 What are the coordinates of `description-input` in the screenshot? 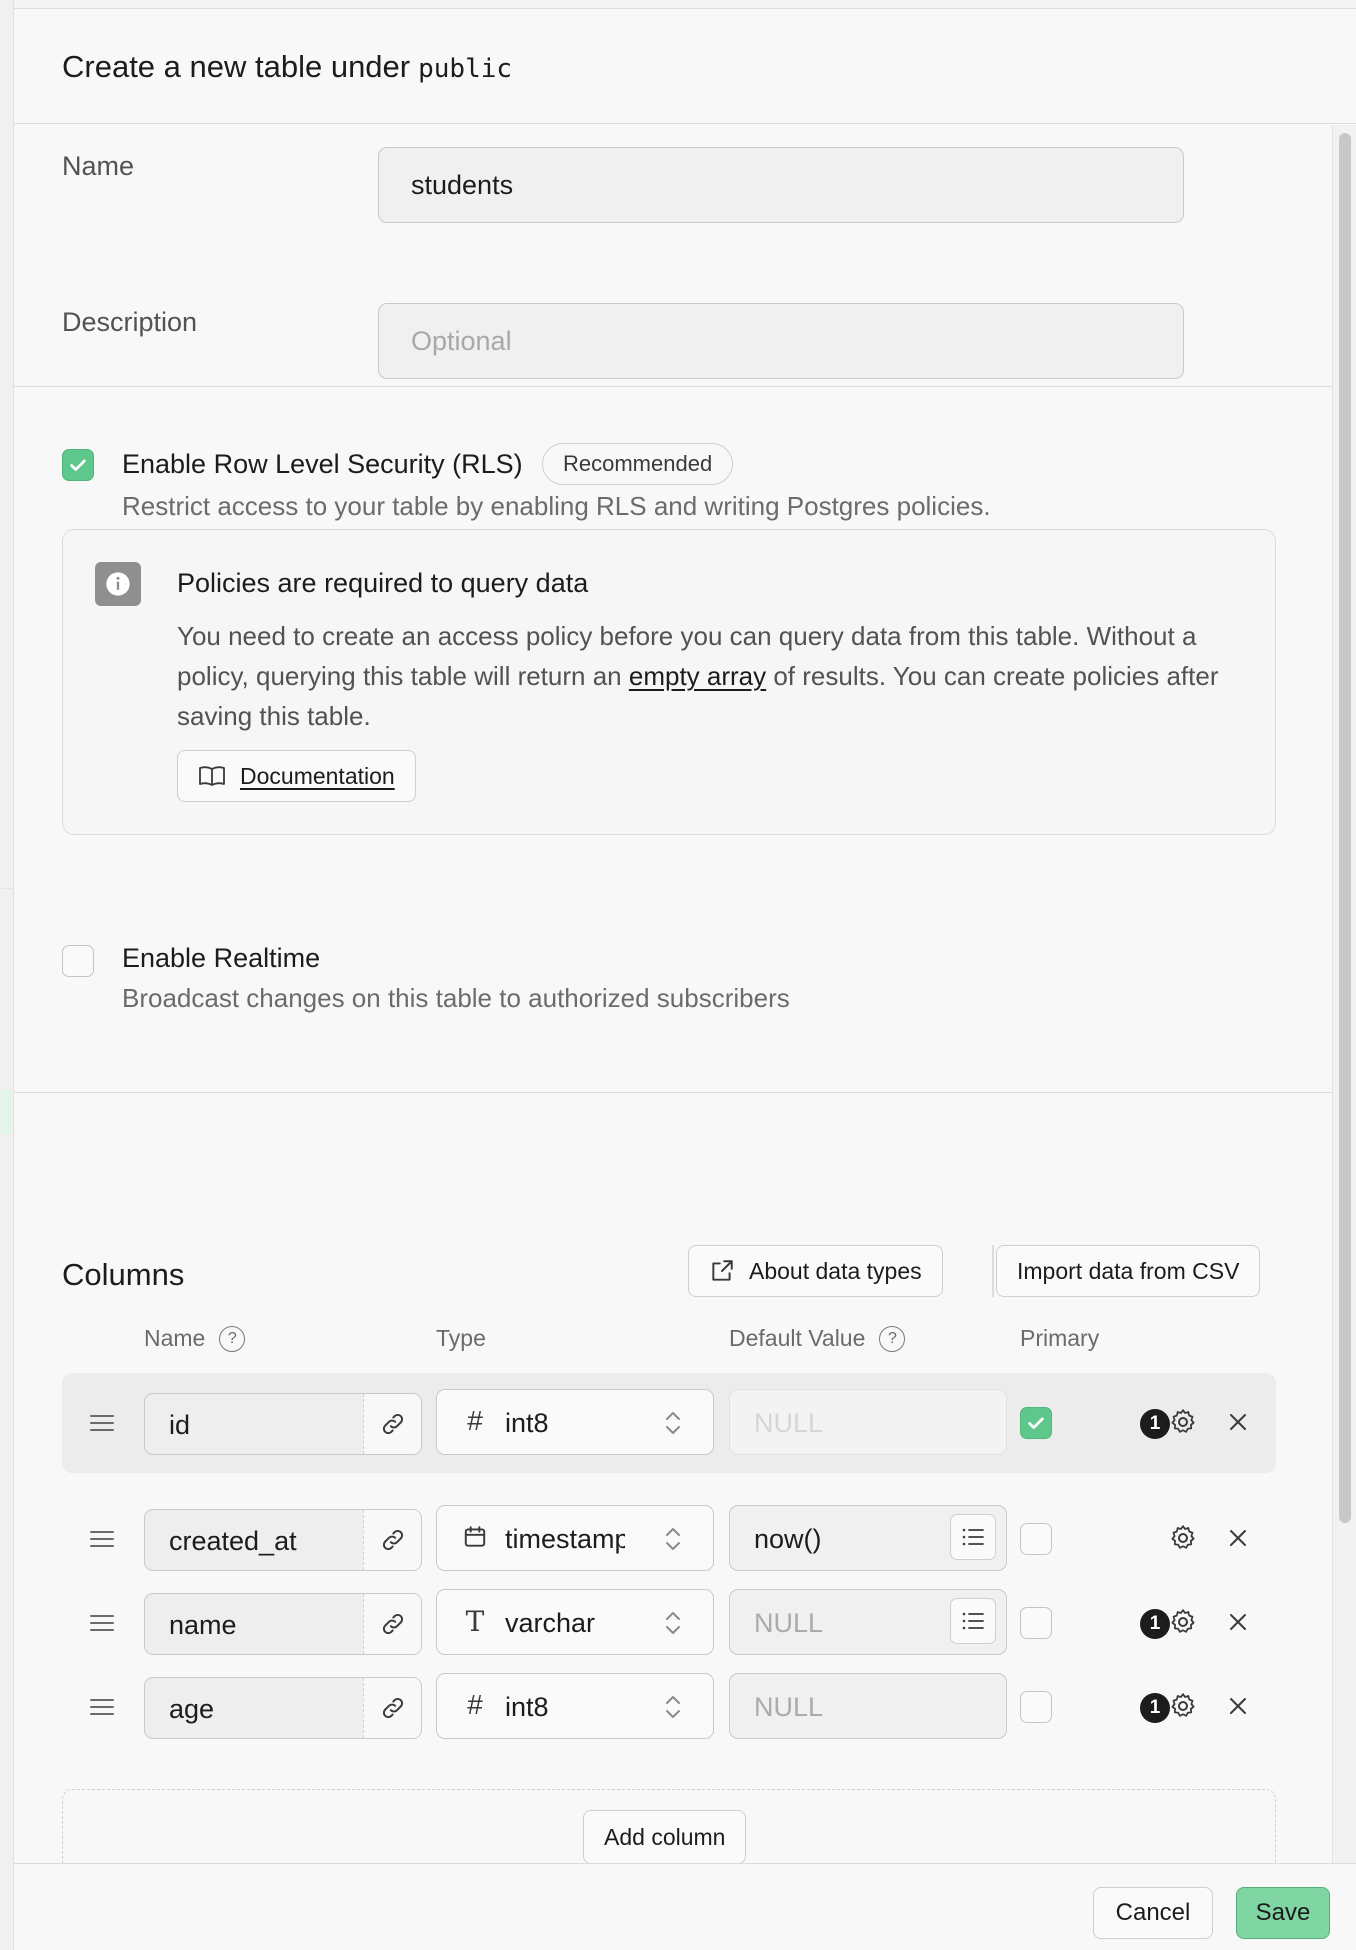 It's located at (781, 341).